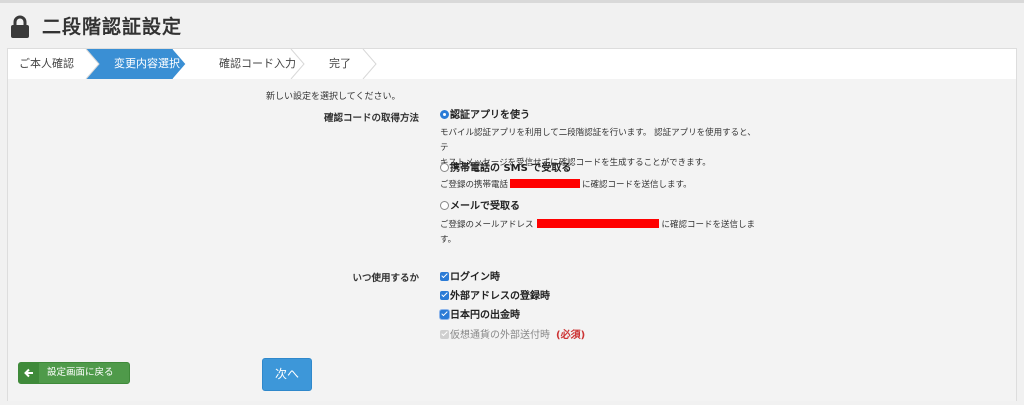 The width and height of the screenshot is (1024, 405). I want to click on sms-description: ご登録の携帯電話 に確認コードを送信します。, so click(566, 184).